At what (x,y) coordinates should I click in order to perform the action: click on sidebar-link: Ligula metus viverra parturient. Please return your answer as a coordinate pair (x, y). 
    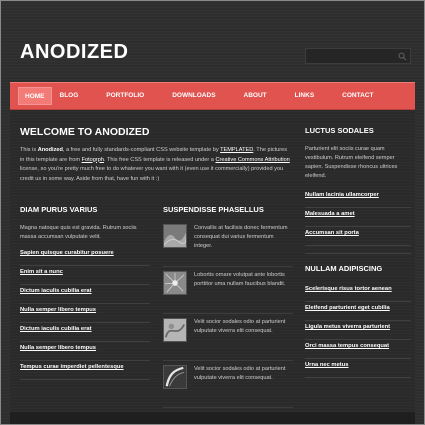
    Looking at the image, I should click on (358, 330).